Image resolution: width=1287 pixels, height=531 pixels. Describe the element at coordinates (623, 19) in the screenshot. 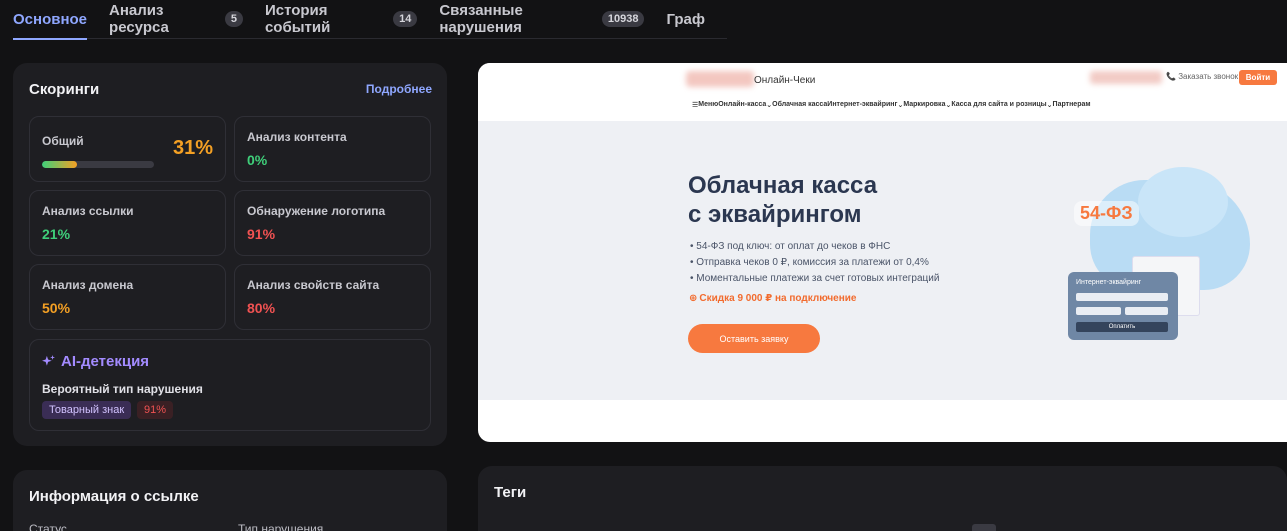

I see `tab-count-badge: 10938` at that location.